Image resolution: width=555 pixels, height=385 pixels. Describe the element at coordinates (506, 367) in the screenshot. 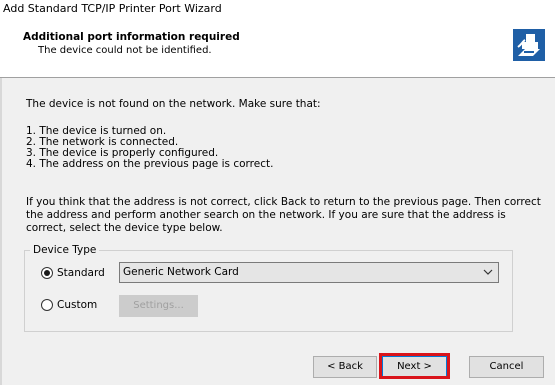

I see `cancel-button: Cancel` at that location.